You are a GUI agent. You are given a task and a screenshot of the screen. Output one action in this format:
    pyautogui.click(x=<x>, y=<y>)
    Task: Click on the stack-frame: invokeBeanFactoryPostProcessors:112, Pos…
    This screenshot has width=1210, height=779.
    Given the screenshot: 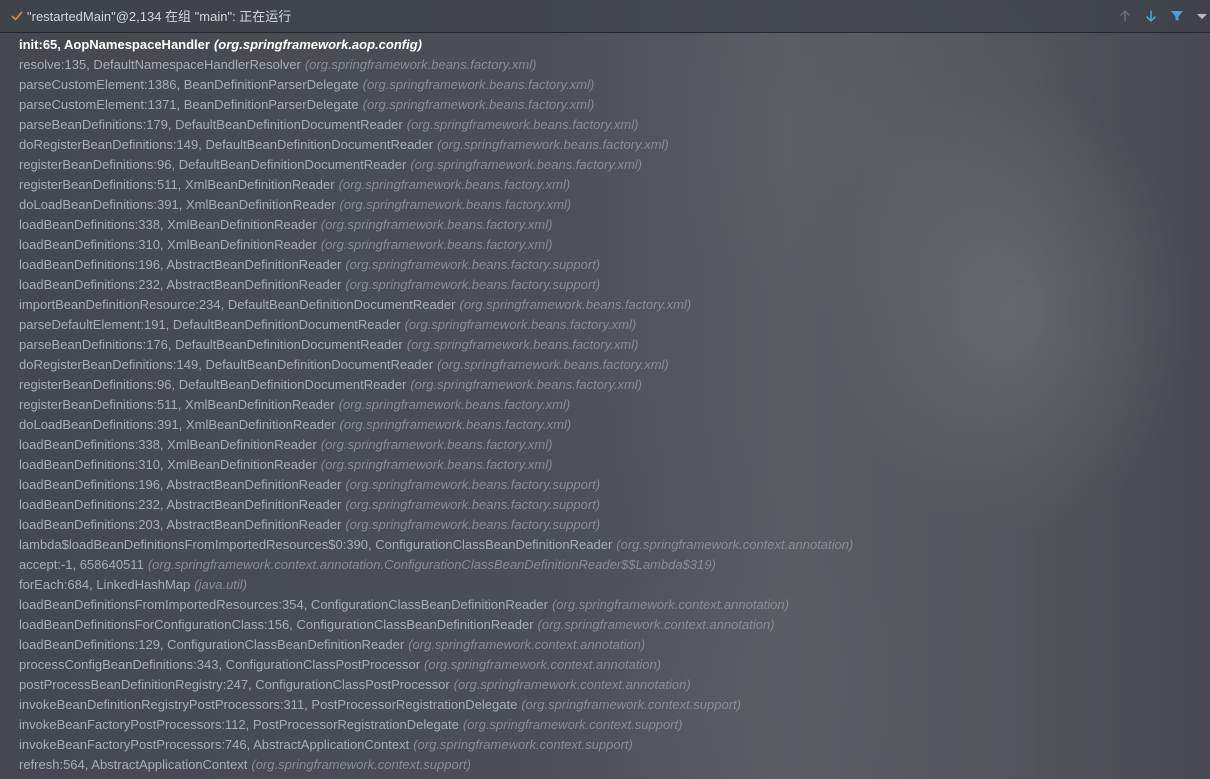 What is the action you would take?
    pyautogui.click(x=605, y=725)
    